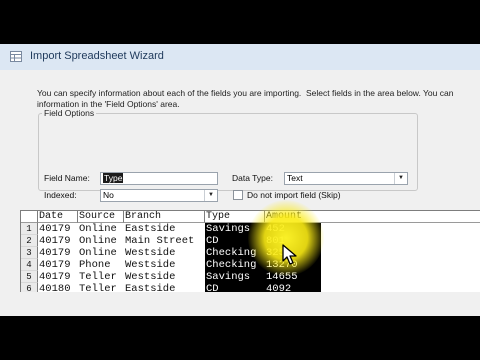 The width and height of the screenshot is (480, 360). What do you see at coordinates (95, 265) in the screenshot?
I see `cell-source: Phone` at bounding box center [95, 265].